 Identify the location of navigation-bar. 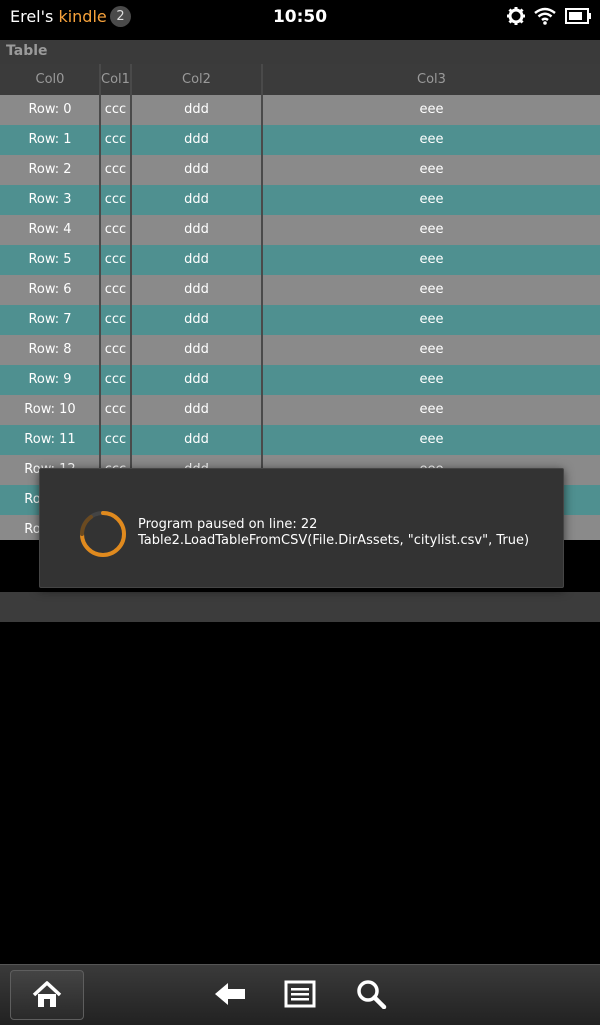
(300, 994).